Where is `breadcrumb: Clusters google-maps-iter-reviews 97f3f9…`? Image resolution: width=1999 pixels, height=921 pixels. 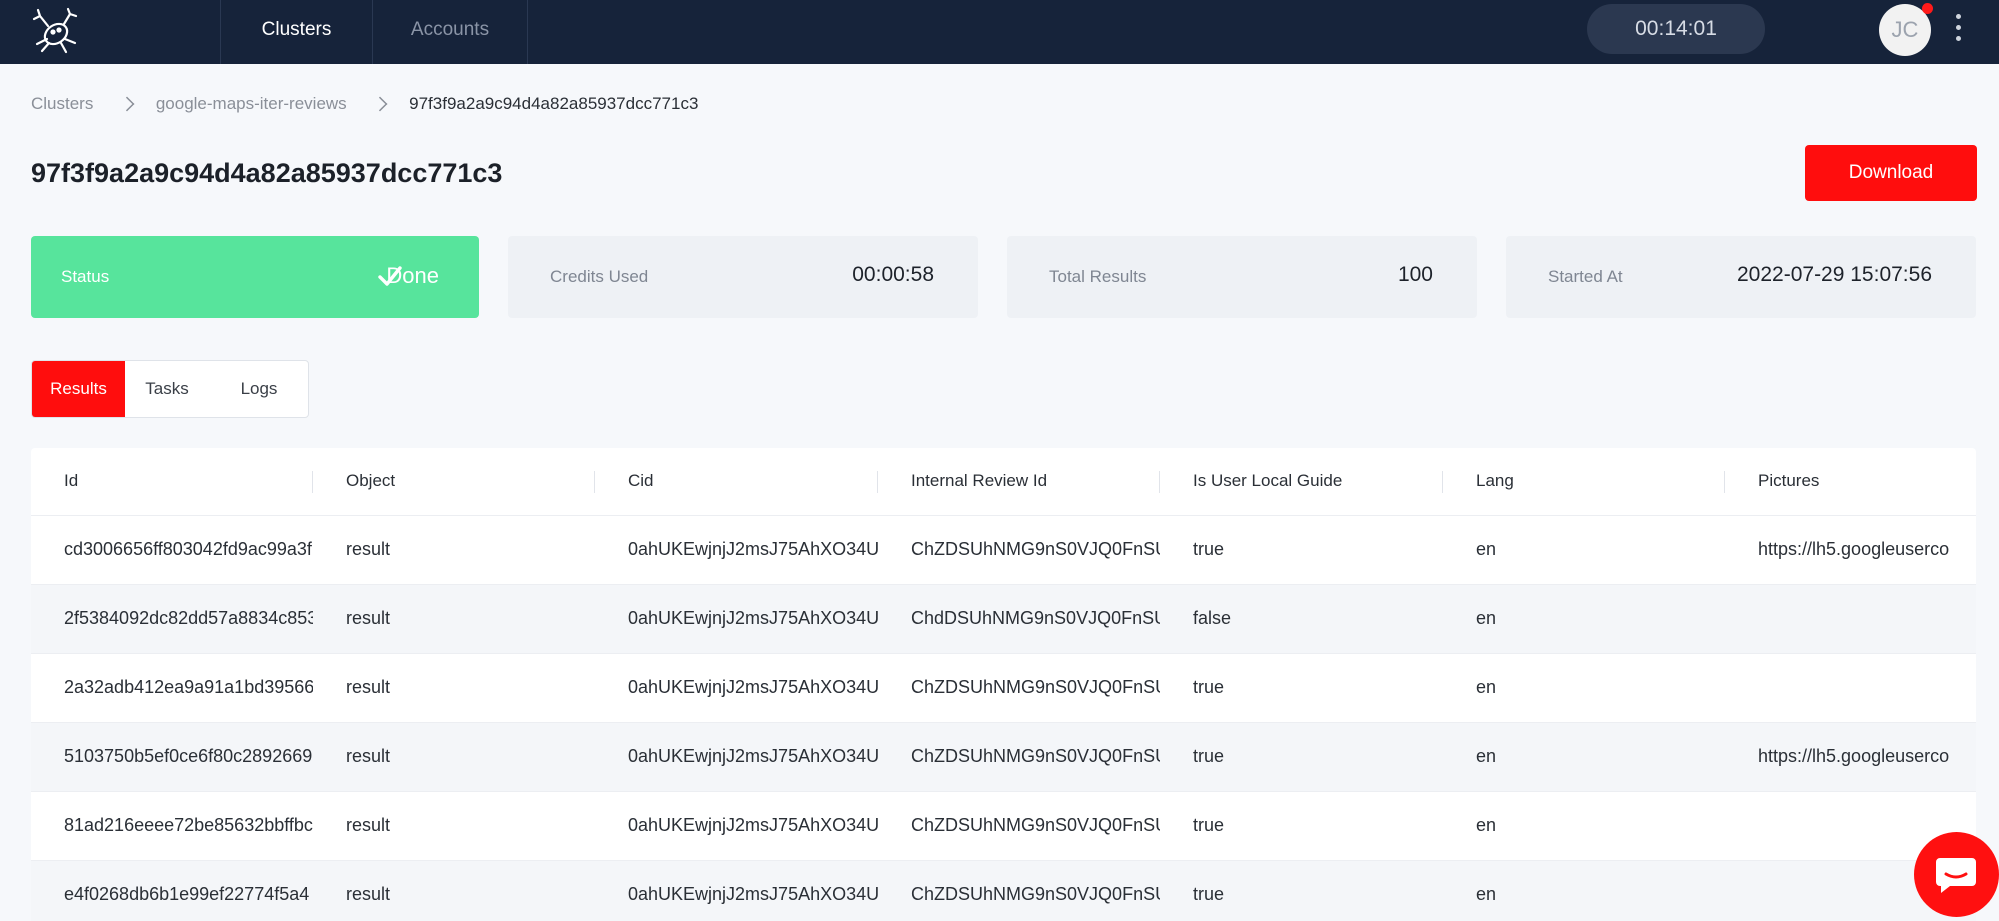
breadcrumb: Clusters google-maps-iter-reviews 97f3f9… is located at coordinates (364, 103).